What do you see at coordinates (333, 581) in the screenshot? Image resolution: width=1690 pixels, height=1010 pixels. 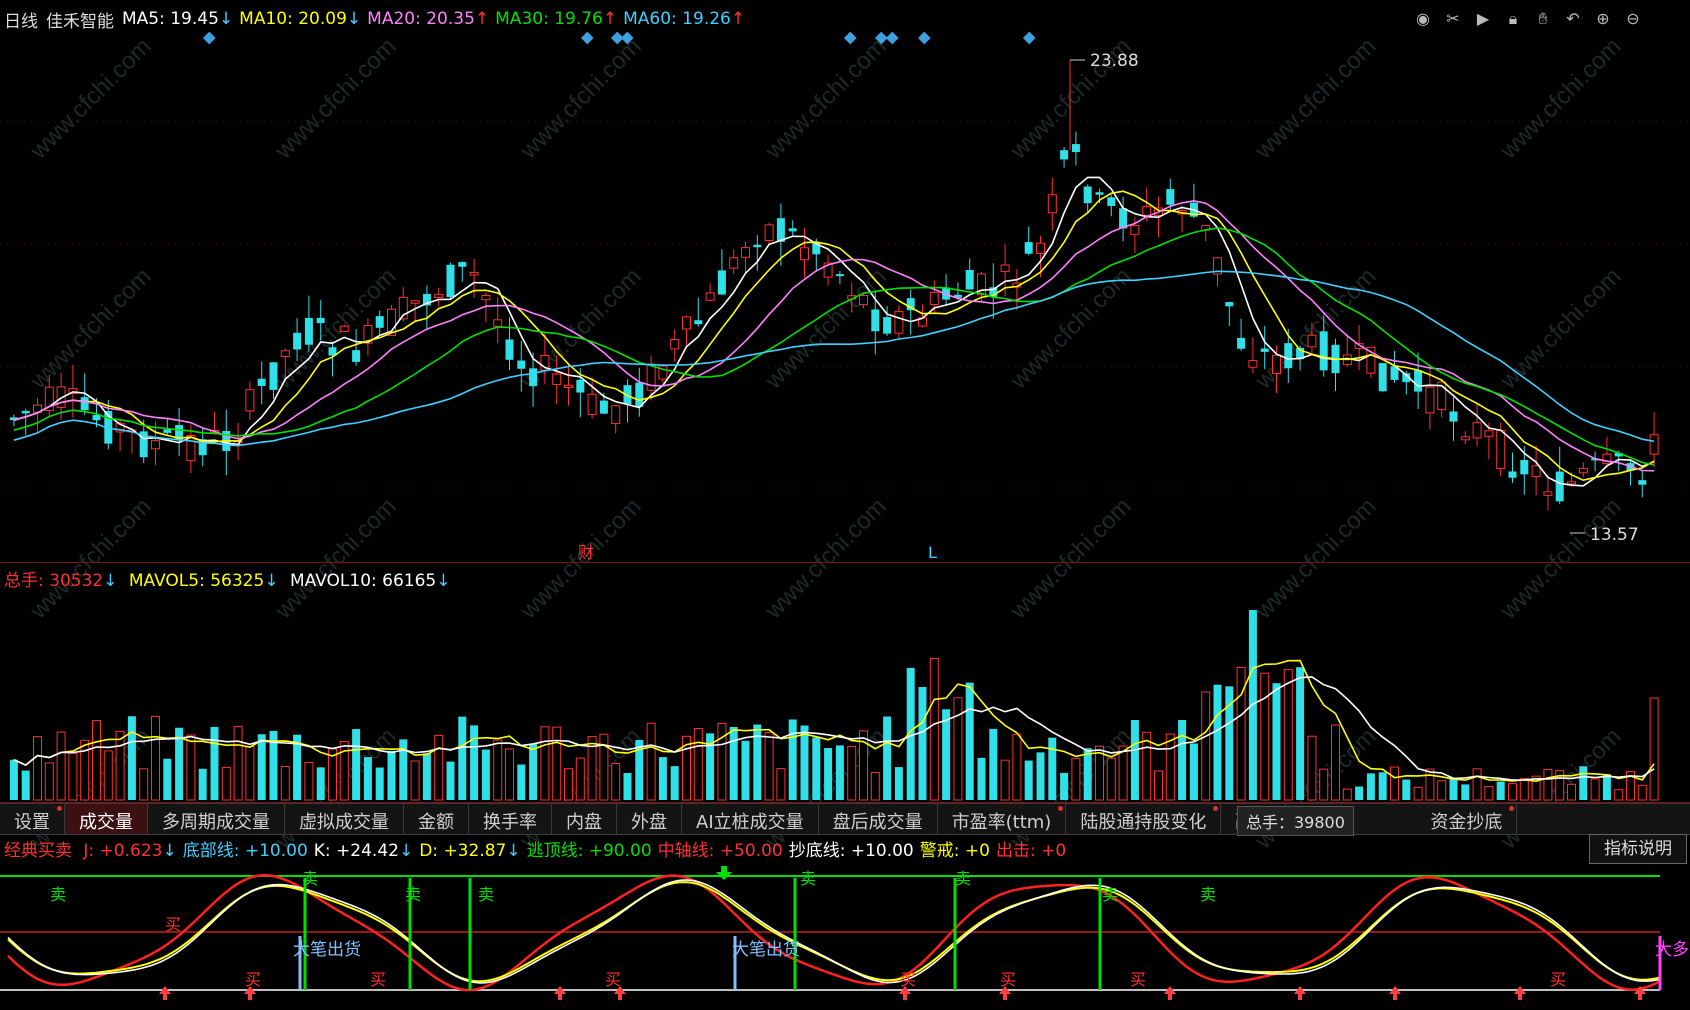 I see `mavol10-label: MAVOL10:` at bounding box center [333, 581].